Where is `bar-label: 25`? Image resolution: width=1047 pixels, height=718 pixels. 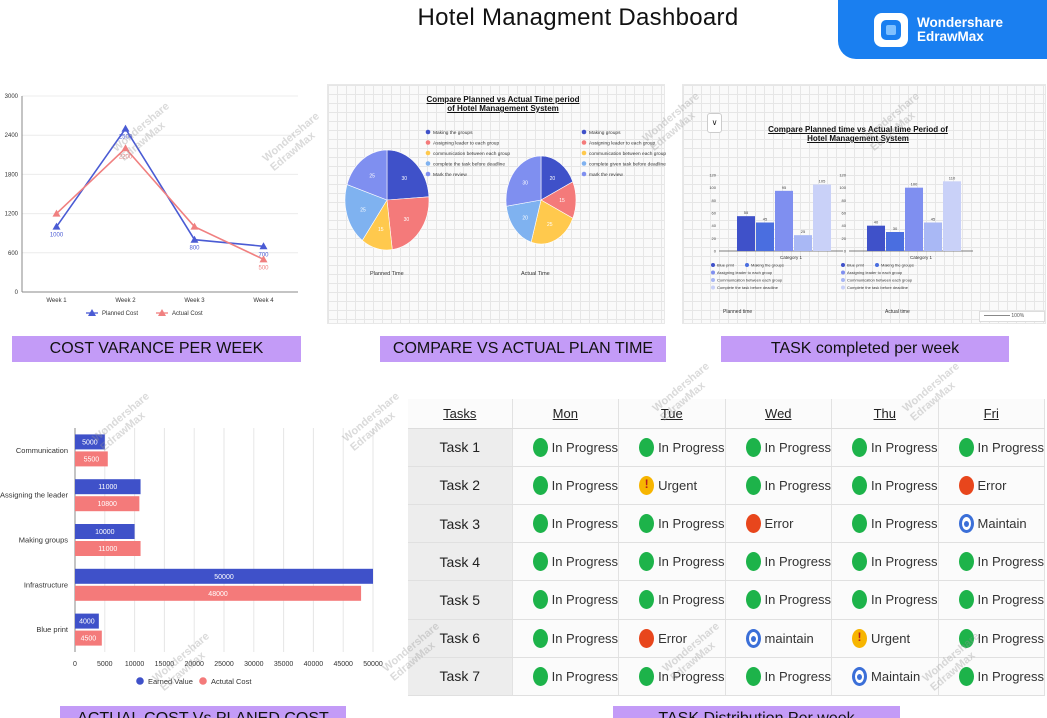
bar-label: 25 is located at coordinates (803, 231).